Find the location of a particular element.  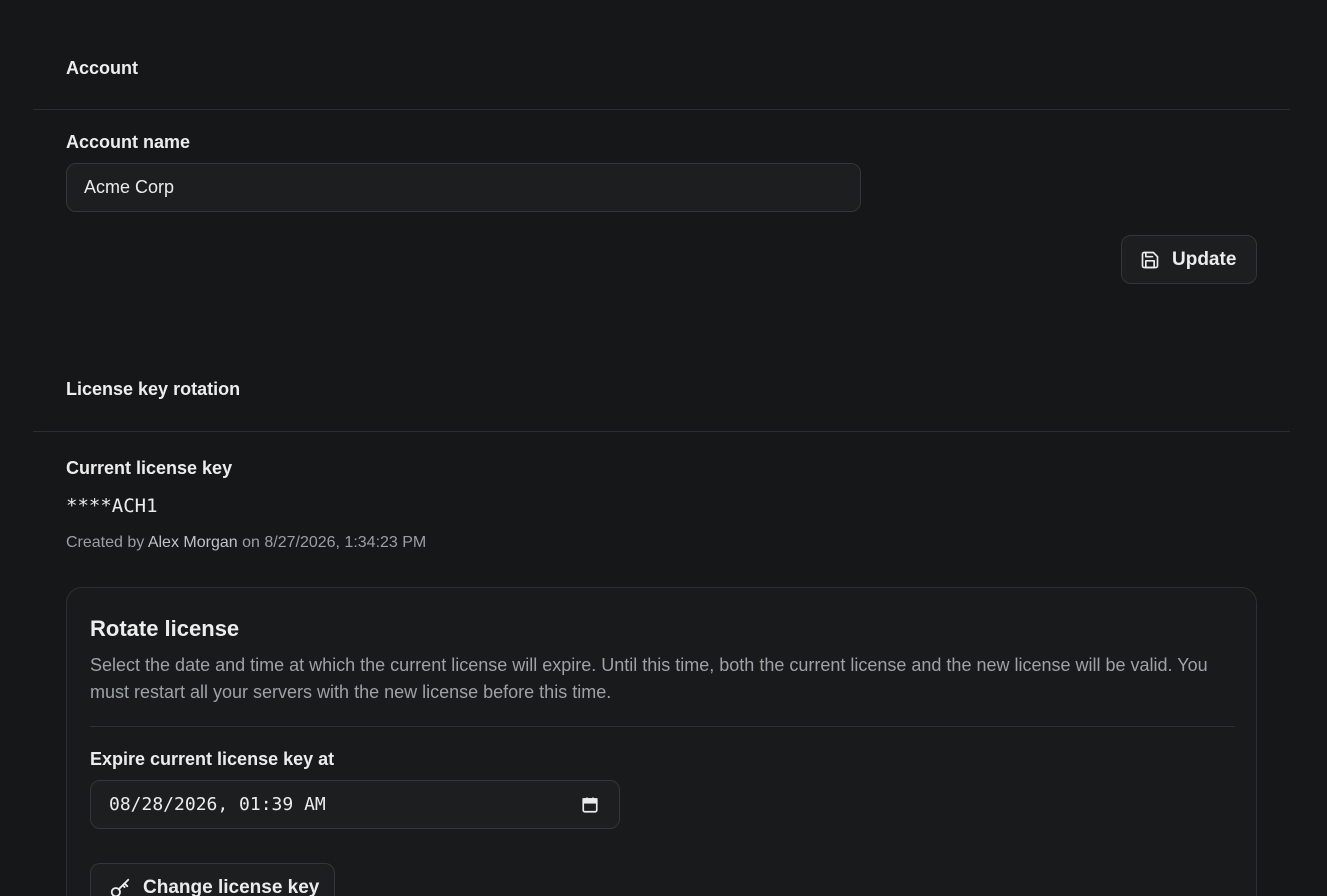

account-section-title: Account is located at coordinates (102, 68).